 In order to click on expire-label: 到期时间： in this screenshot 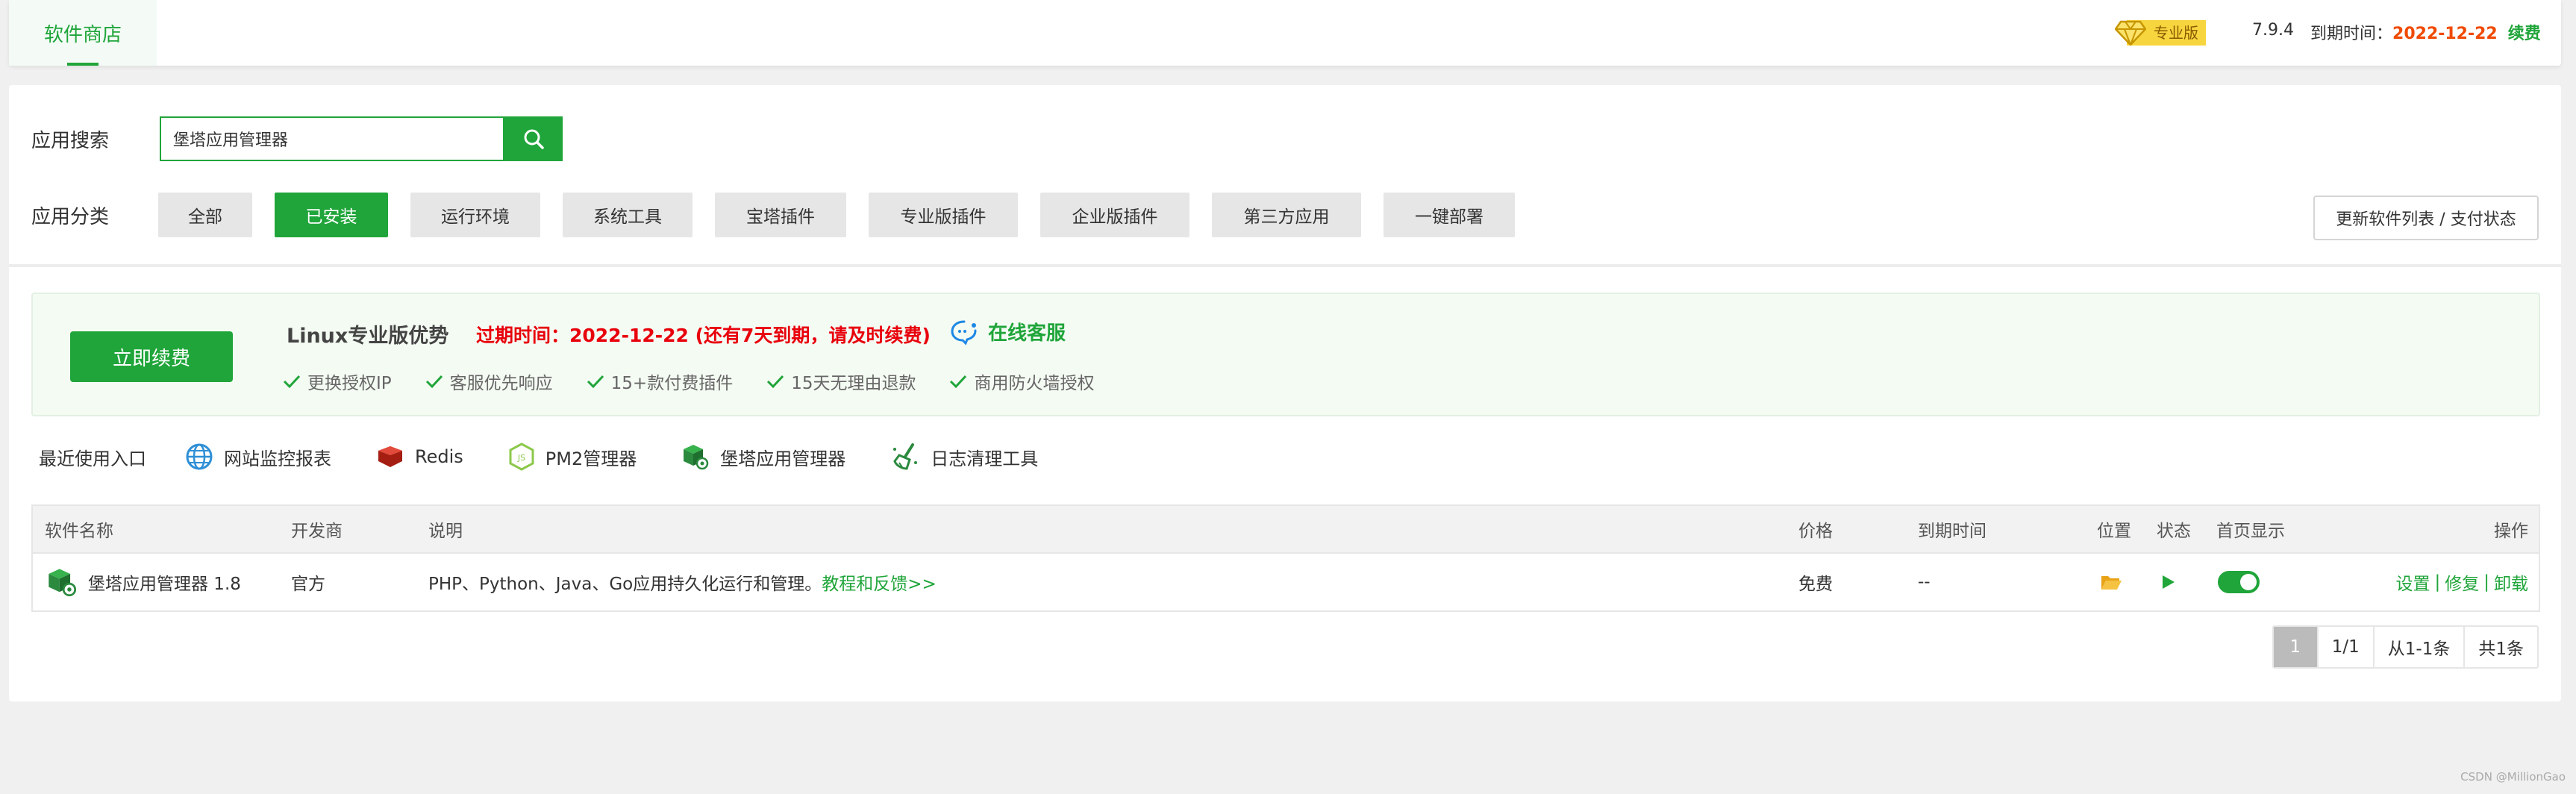, I will do `click(2351, 34)`.